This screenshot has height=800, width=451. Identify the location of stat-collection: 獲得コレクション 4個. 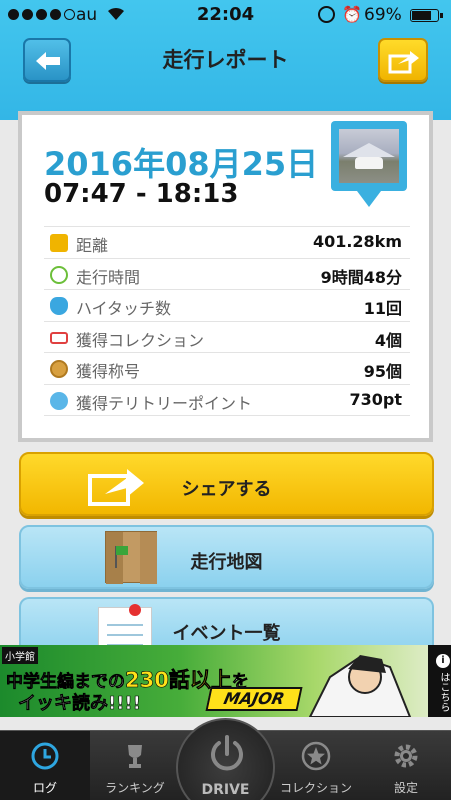
(227, 336).